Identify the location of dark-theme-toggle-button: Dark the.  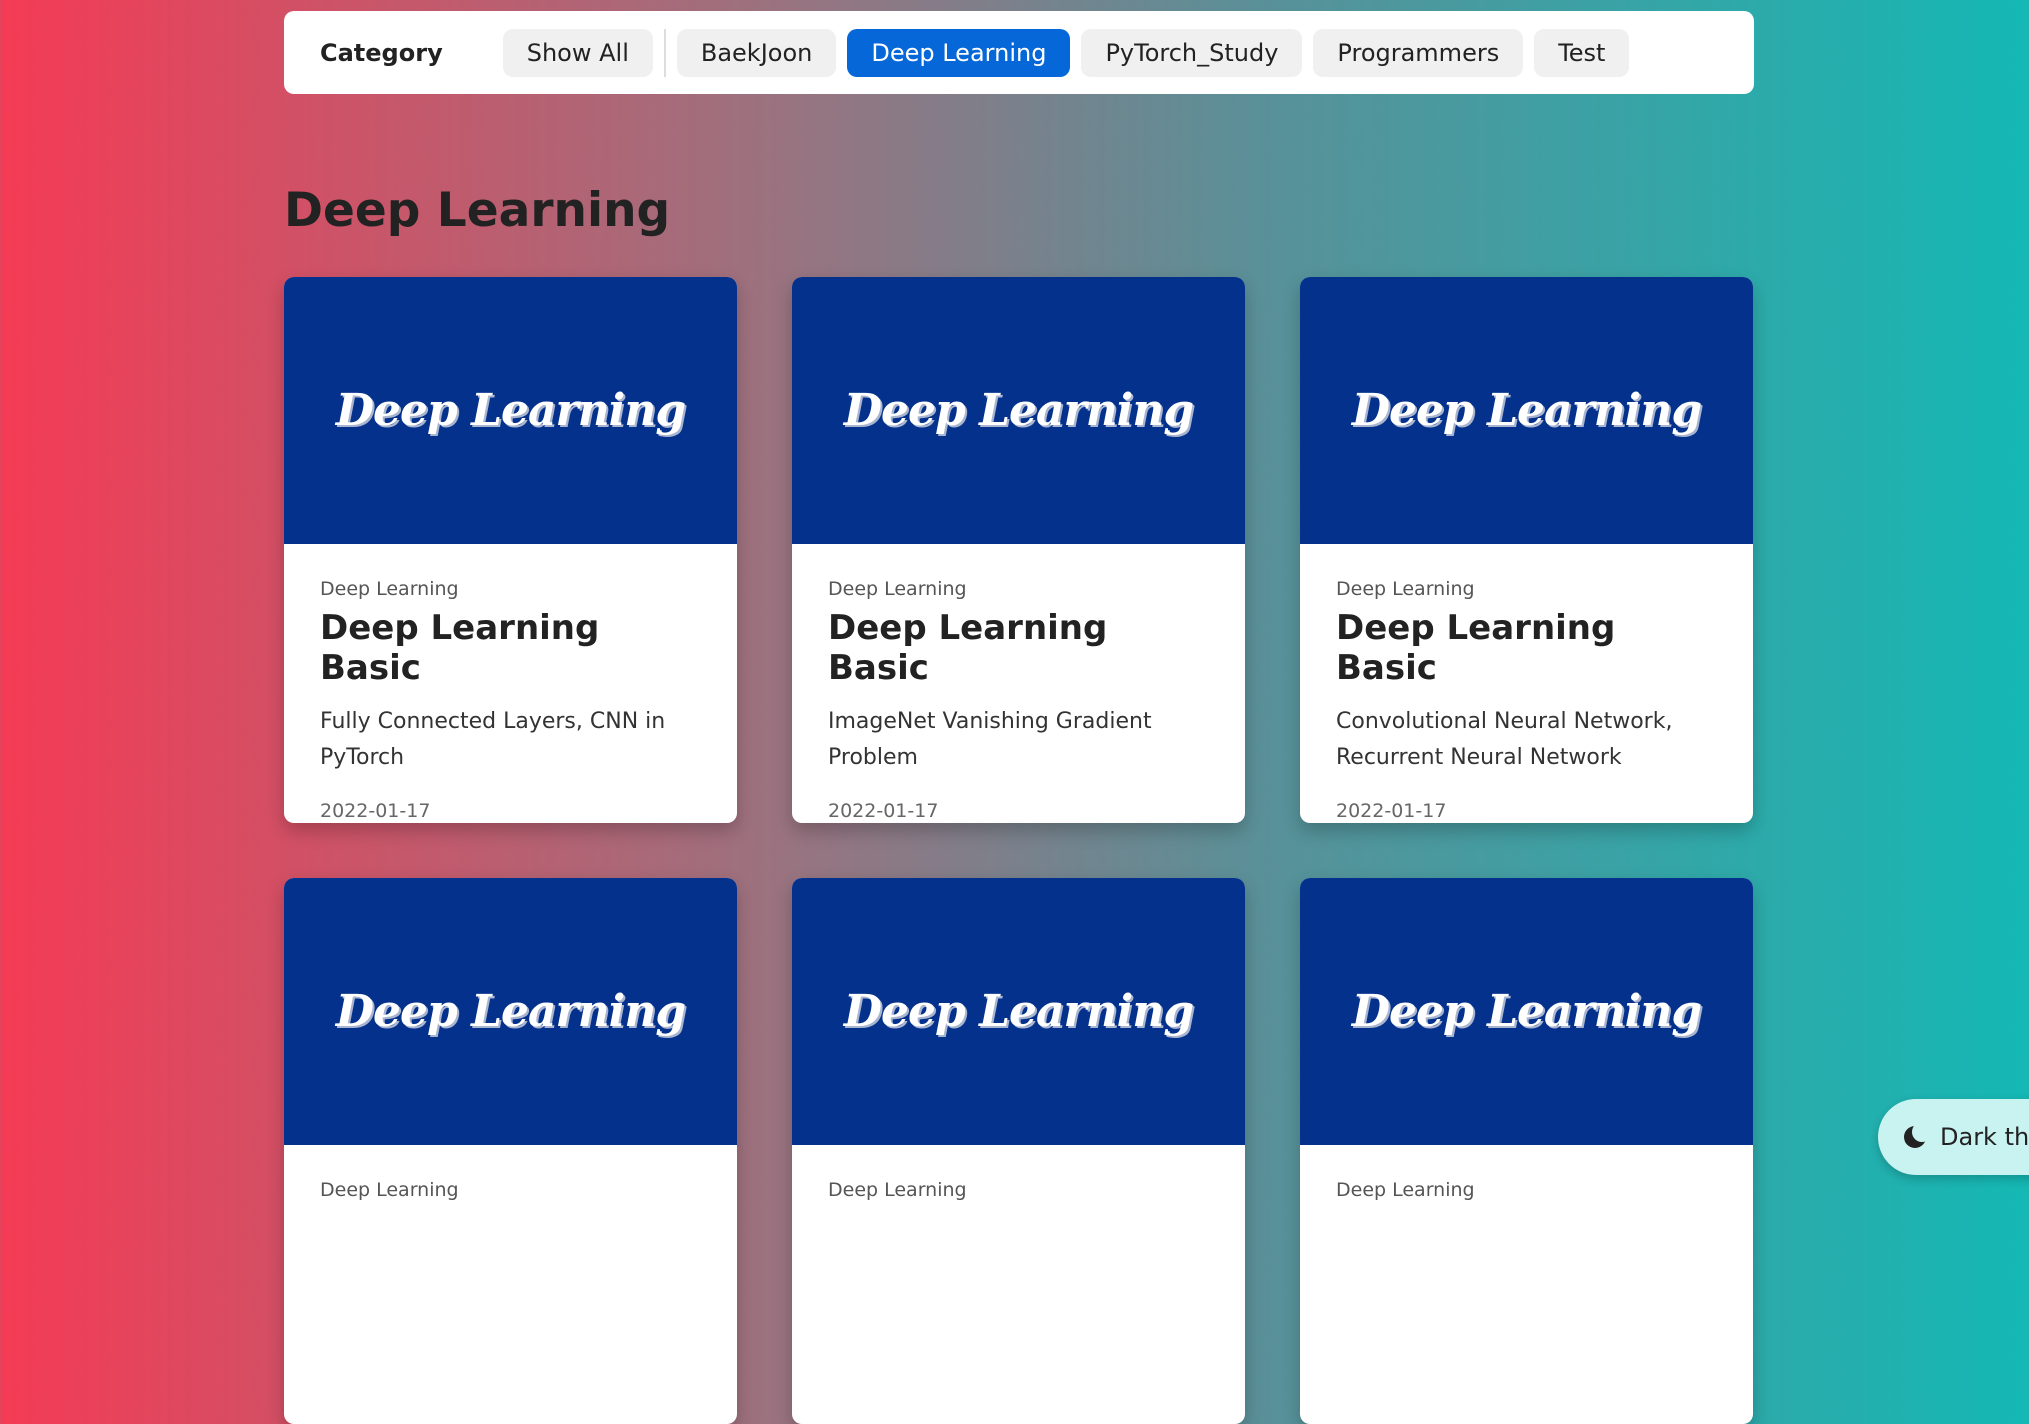
(1953, 1137).